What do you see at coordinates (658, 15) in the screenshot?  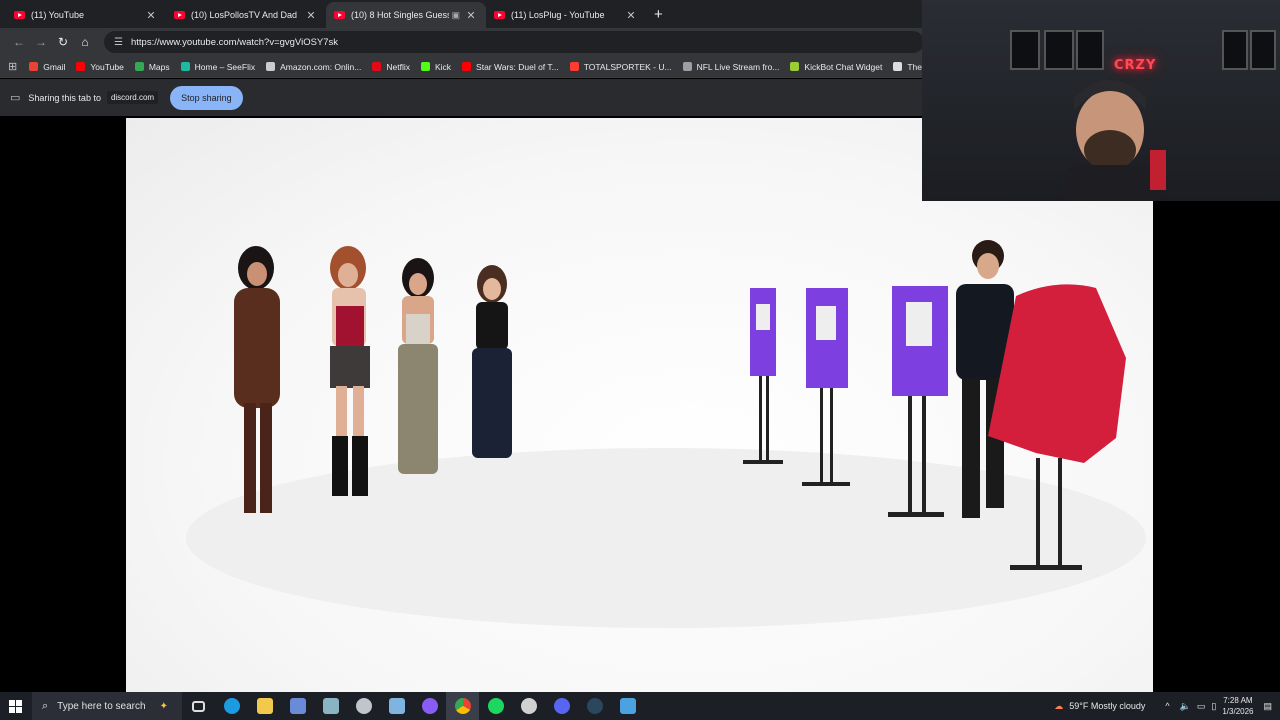 I see `new-tab-icon: +` at bounding box center [658, 15].